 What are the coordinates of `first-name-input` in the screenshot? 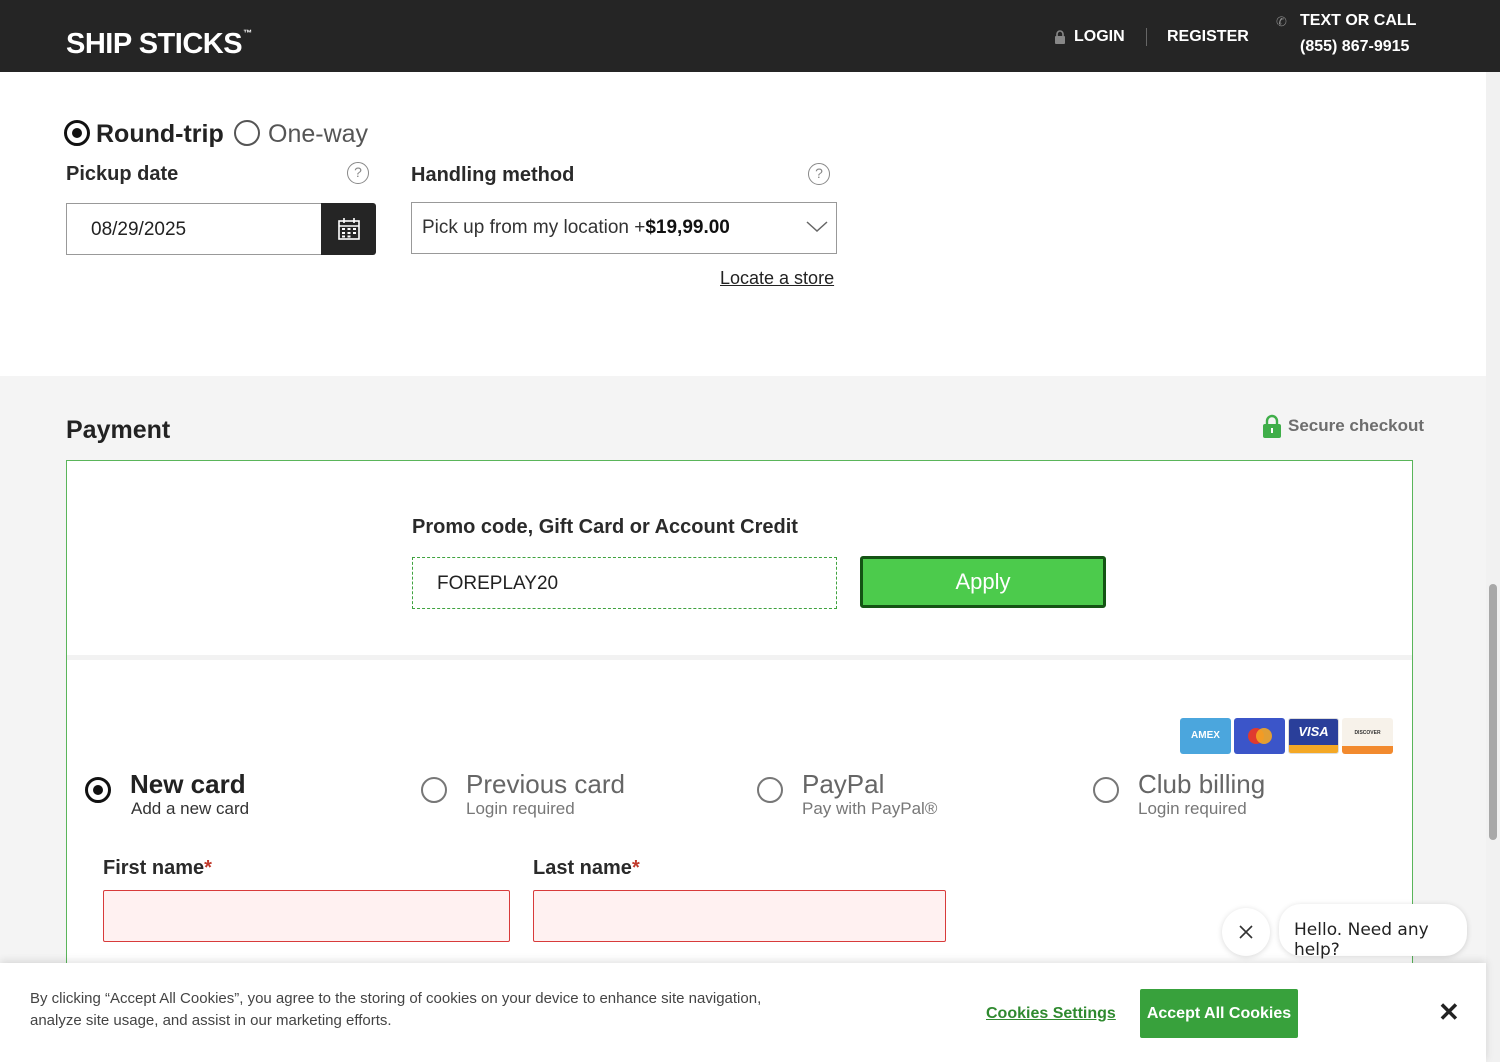 It's located at (306, 916).